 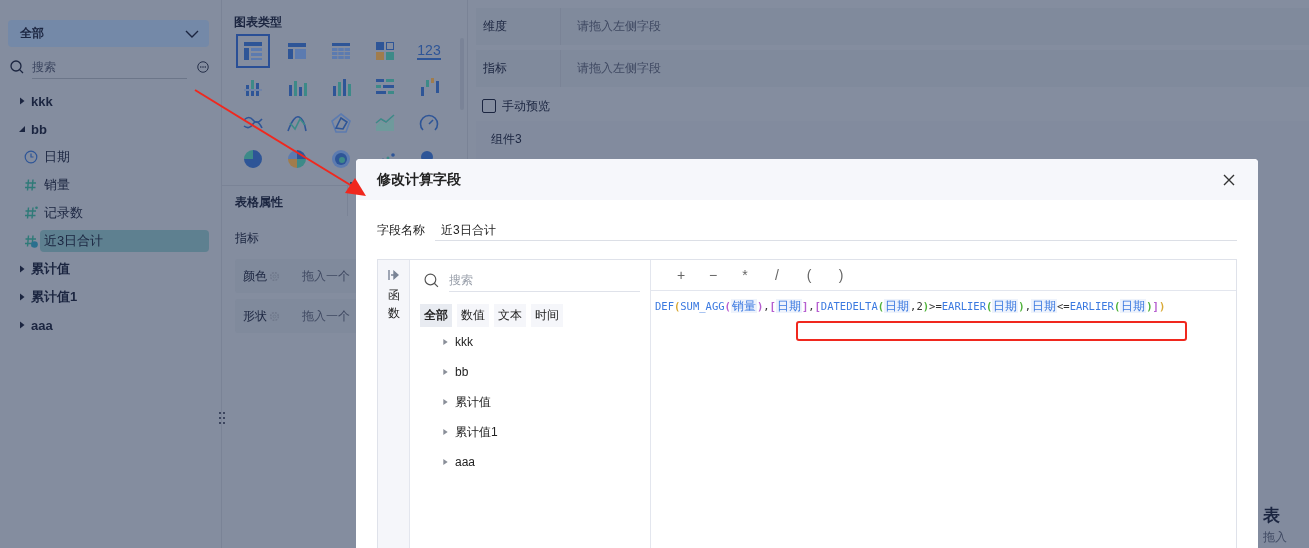 What do you see at coordinates (526, 106) in the screenshot?
I see `checkbox-label: 手动预览` at bounding box center [526, 106].